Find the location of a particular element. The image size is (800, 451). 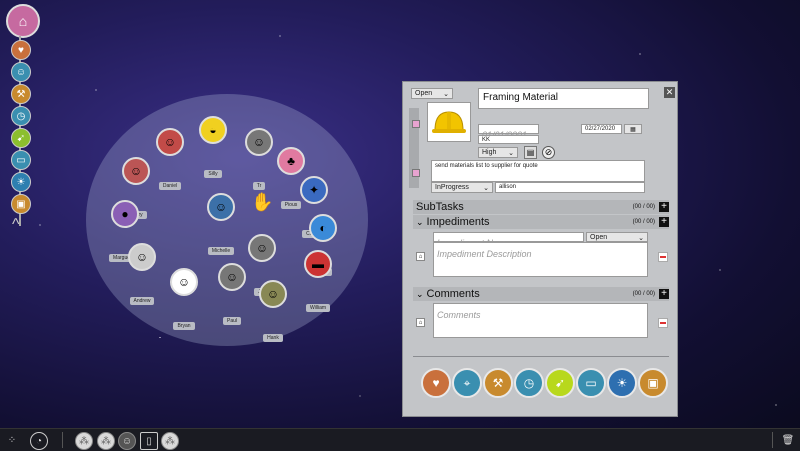

tools-button: ⚒ is located at coordinates (21, 94).